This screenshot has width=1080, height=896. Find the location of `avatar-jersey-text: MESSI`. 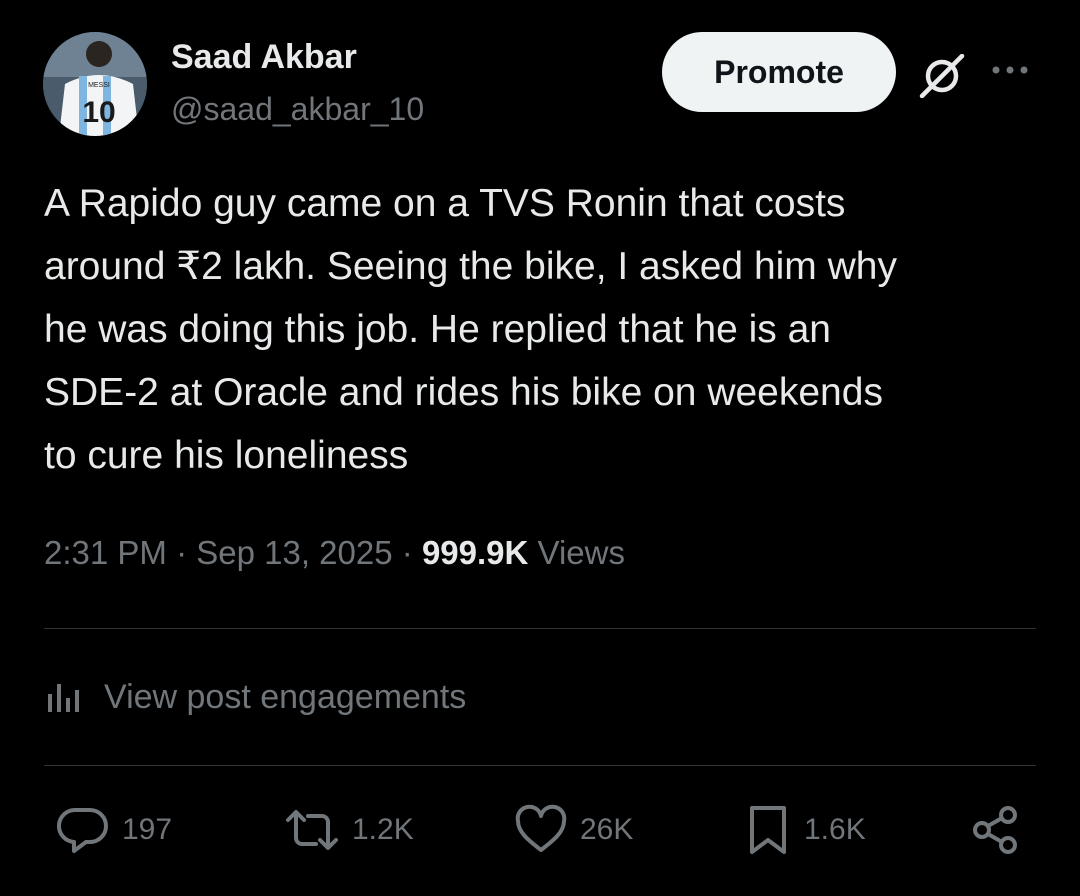

avatar-jersey-text: MESSI is located at coordinates (99, 85).